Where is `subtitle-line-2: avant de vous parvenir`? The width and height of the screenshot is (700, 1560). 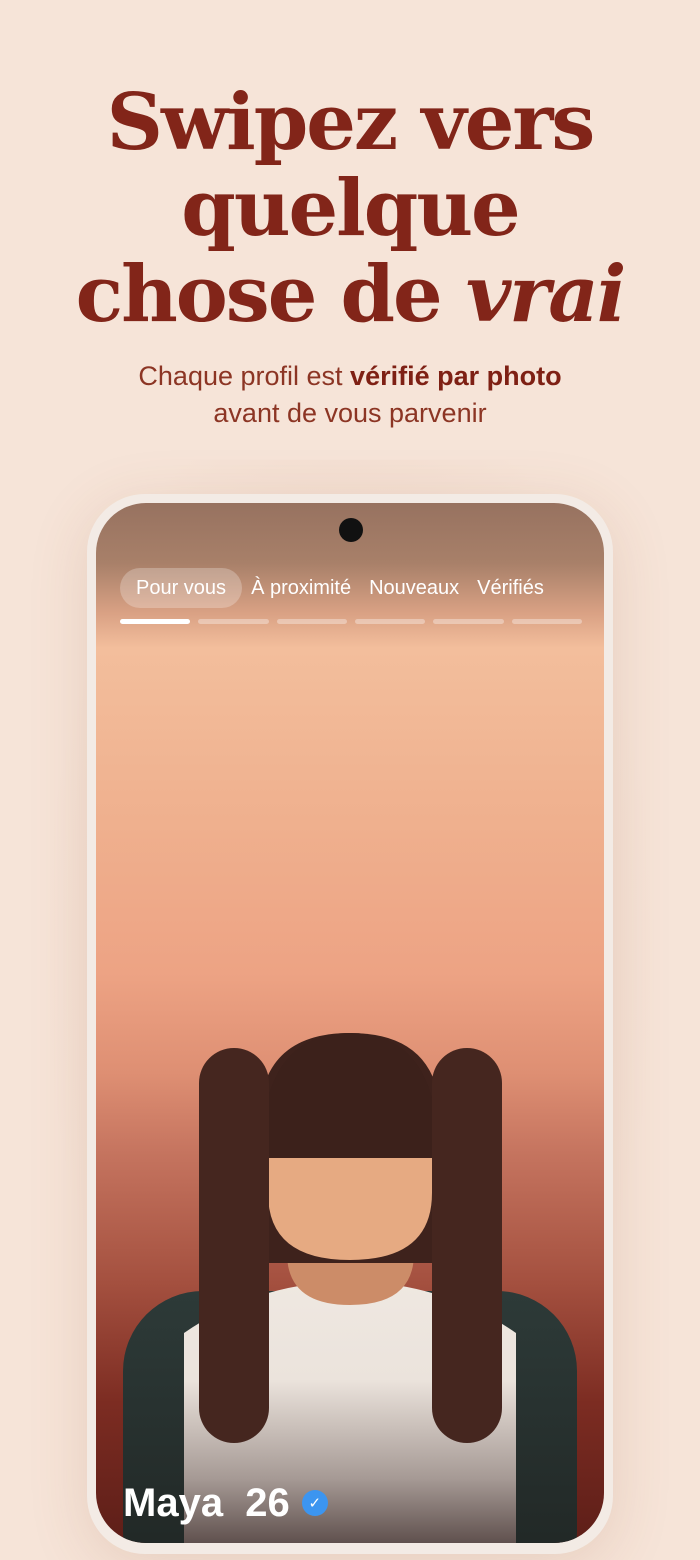 subtitle-line-2: avant de vous parvenir is located at coordinates (350, 413).